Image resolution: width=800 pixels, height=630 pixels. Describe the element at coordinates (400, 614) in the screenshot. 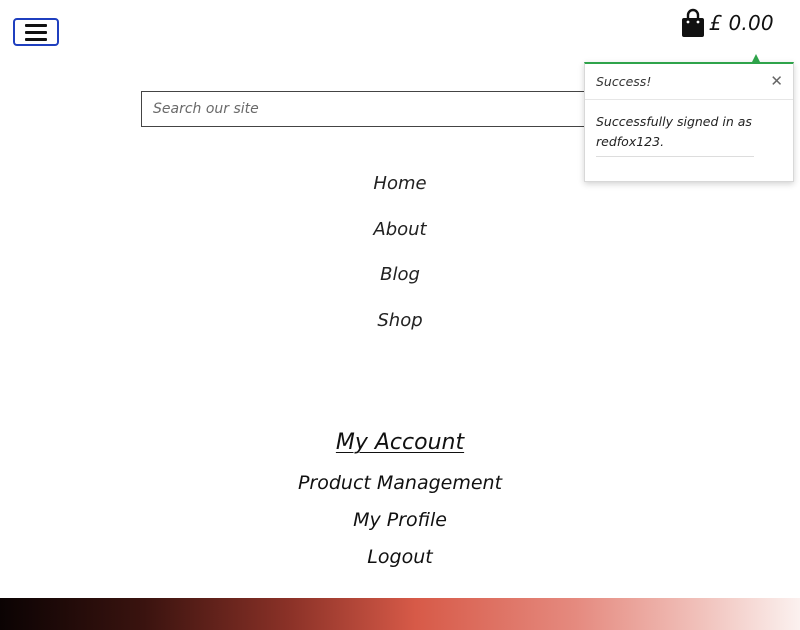

I see `footer-gradient-bar` at that location.